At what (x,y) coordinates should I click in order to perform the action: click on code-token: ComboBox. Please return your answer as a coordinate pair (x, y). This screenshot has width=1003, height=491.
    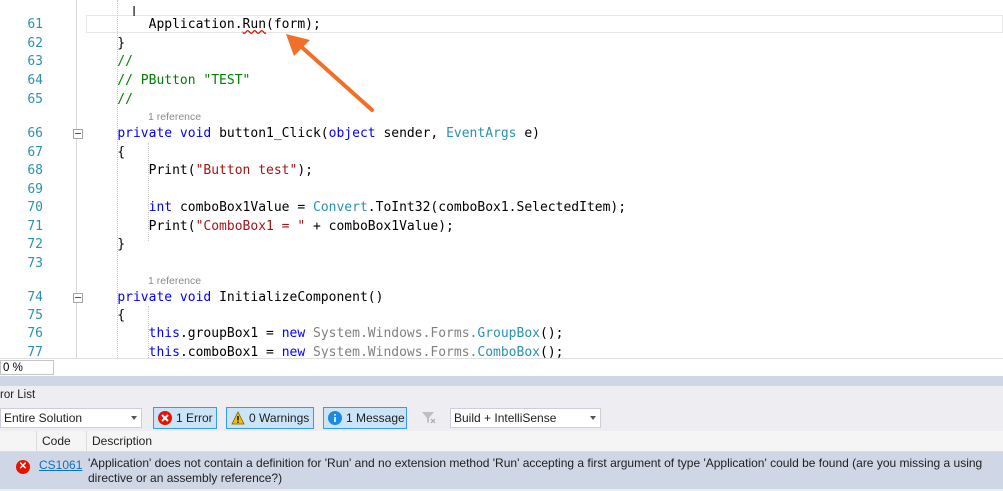
    Looking at the image, I should click on (508, 351).